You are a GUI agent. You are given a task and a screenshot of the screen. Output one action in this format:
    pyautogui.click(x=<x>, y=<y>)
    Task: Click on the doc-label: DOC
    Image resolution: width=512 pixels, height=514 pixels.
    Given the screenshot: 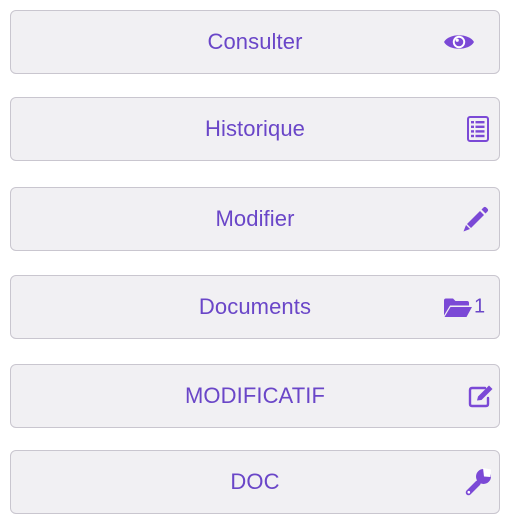 What is the action you would take?
    pyautogui.click(x=255, y=481)
    